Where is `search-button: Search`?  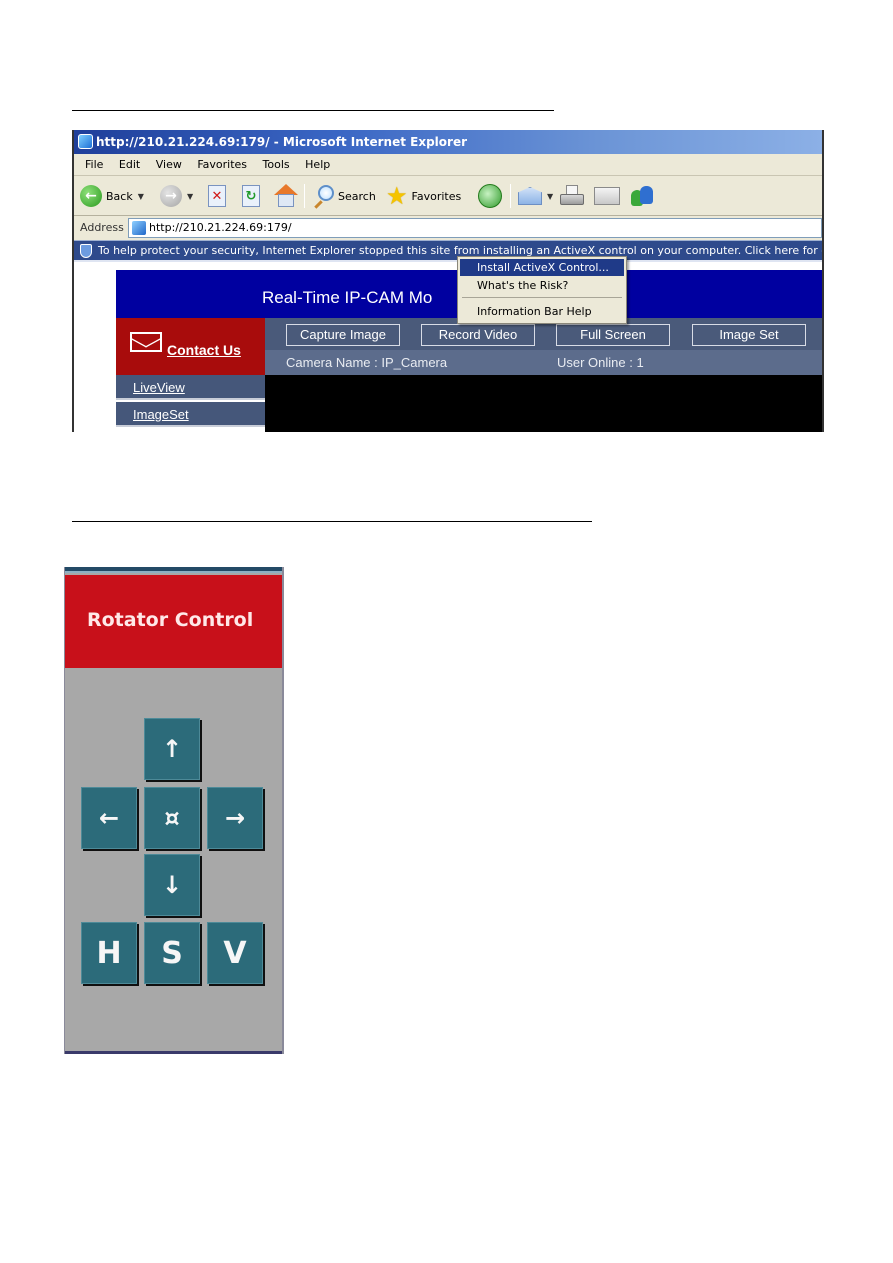 search-button: Search is located at coordinates (344, 196).